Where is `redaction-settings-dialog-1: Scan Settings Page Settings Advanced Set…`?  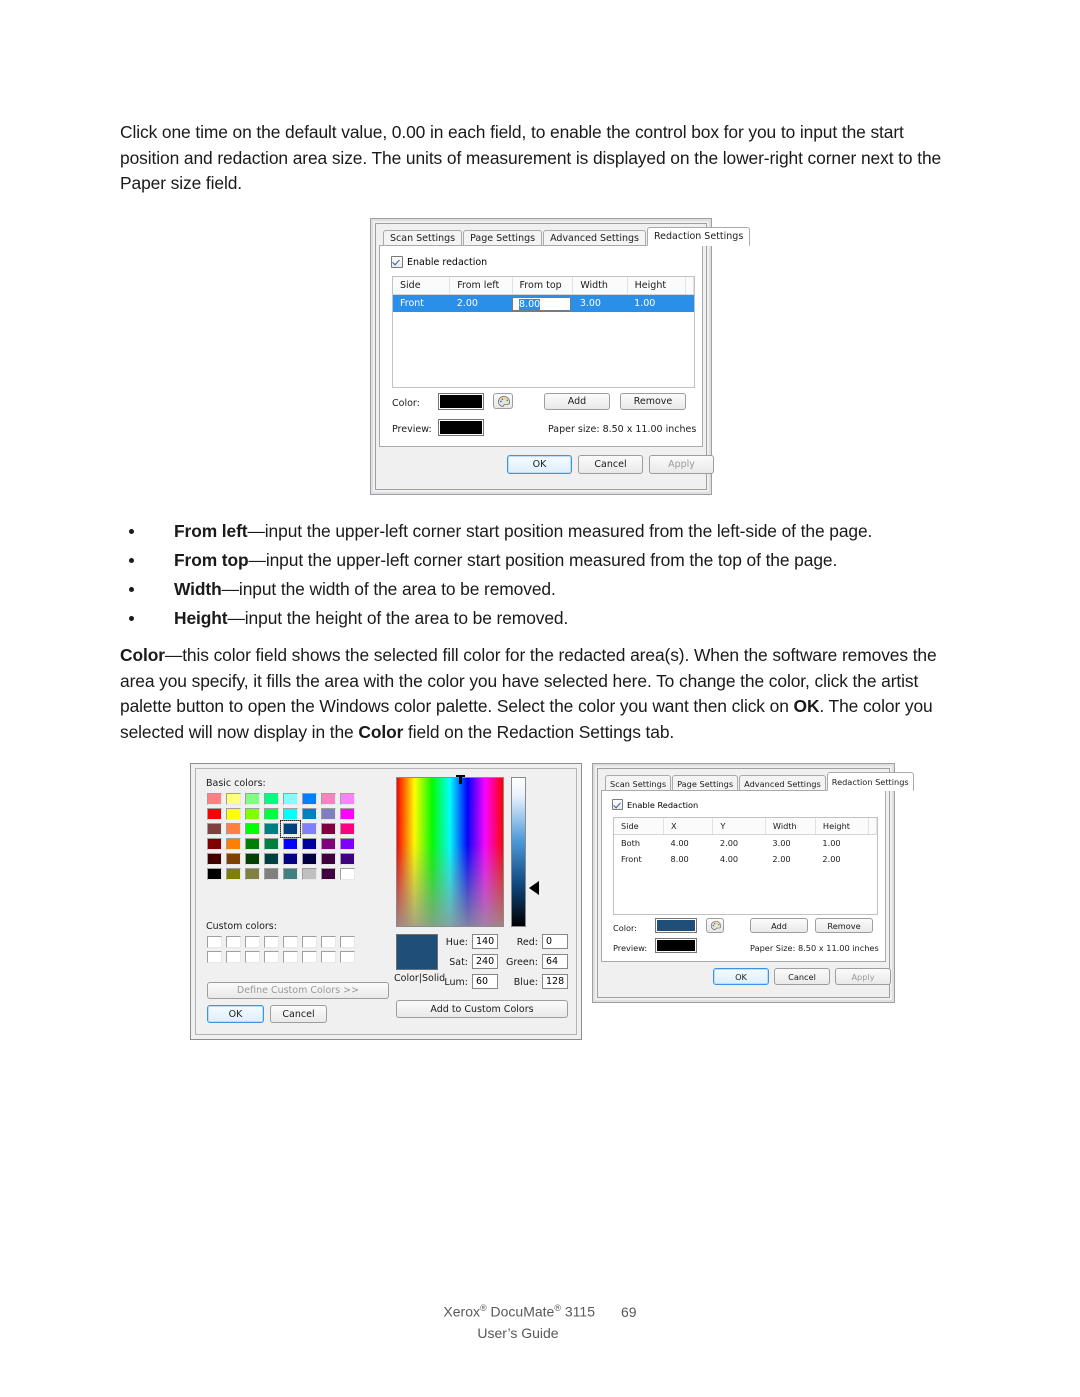 redaction-settings-dialog-1: Scan Settings Page Settings Advanced Set… is located at coordinates (560, 356).